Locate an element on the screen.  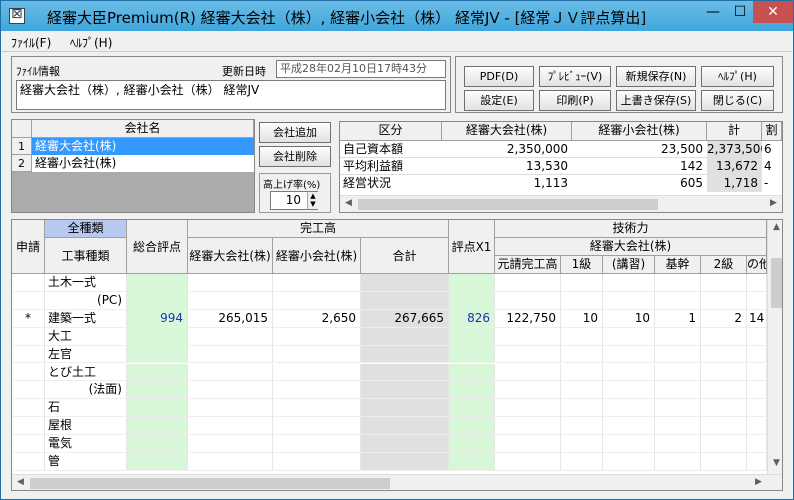
pdf-button: PDF(D) is located at coordinates (499, 76).